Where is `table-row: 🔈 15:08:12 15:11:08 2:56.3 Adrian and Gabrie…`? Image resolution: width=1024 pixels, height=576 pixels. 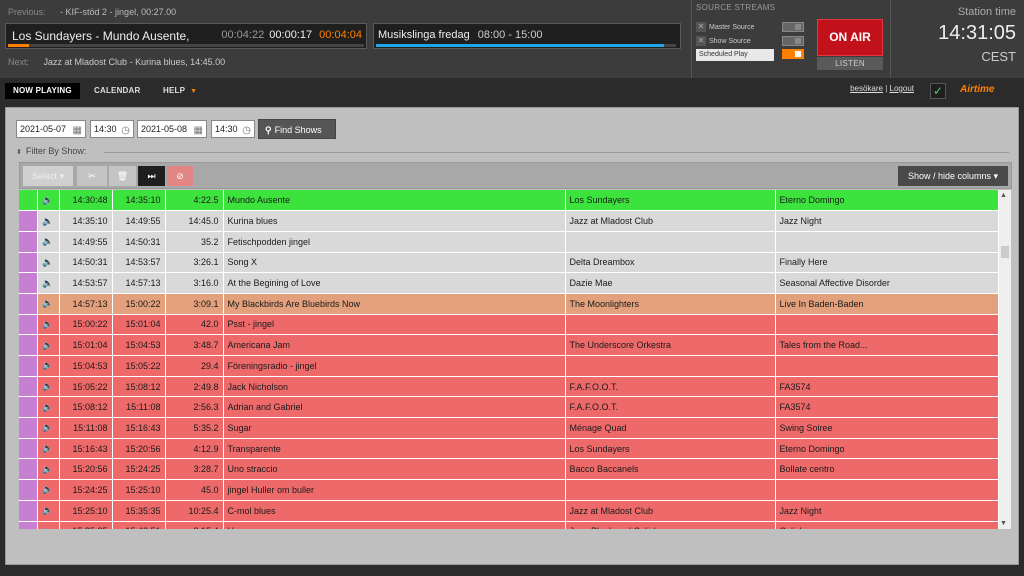
table-row: 🔈 15:08:12 15:11:08 2:56.3 Adrian and Gabrie… is located at coordinates (509, 407).